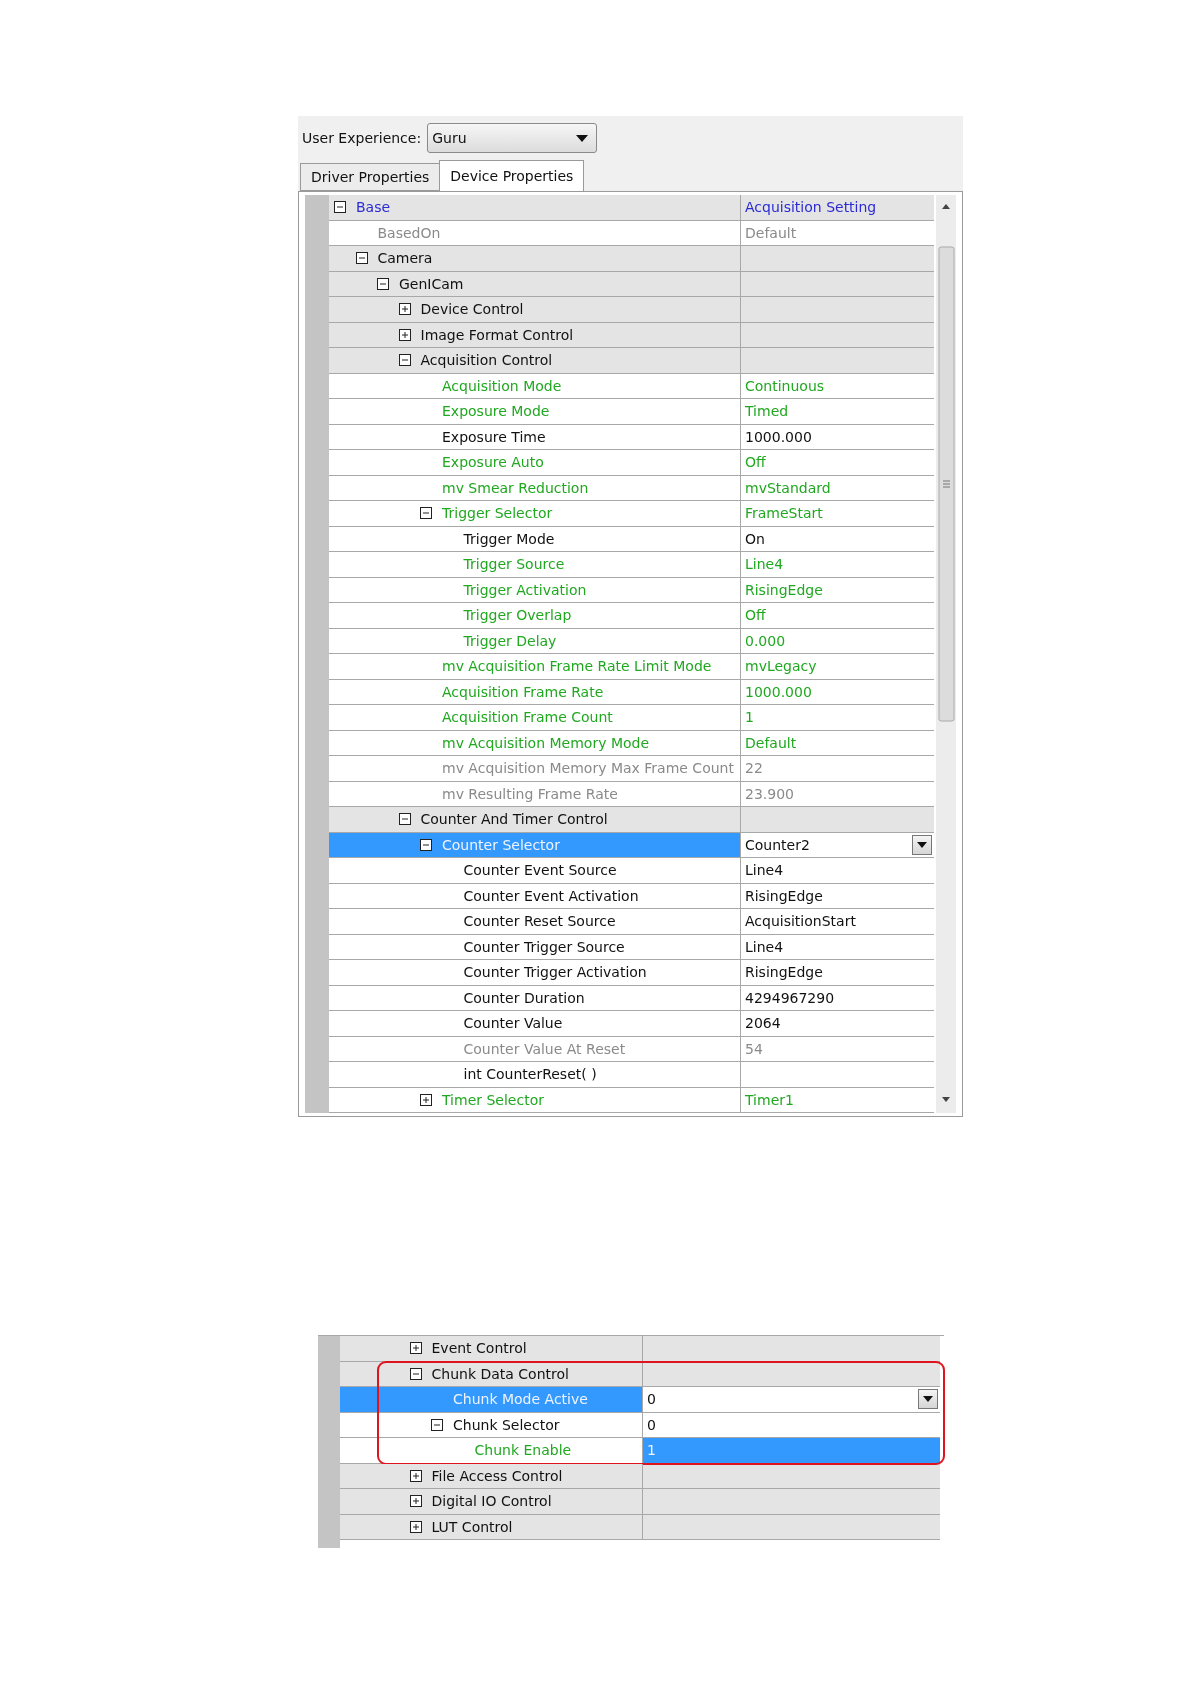 The image size is (1190, 1684). What do you see at coordinates (497, 513) in the screenshot?
I see `property-name: Trigger Selector` at bounding box center [497, 513].